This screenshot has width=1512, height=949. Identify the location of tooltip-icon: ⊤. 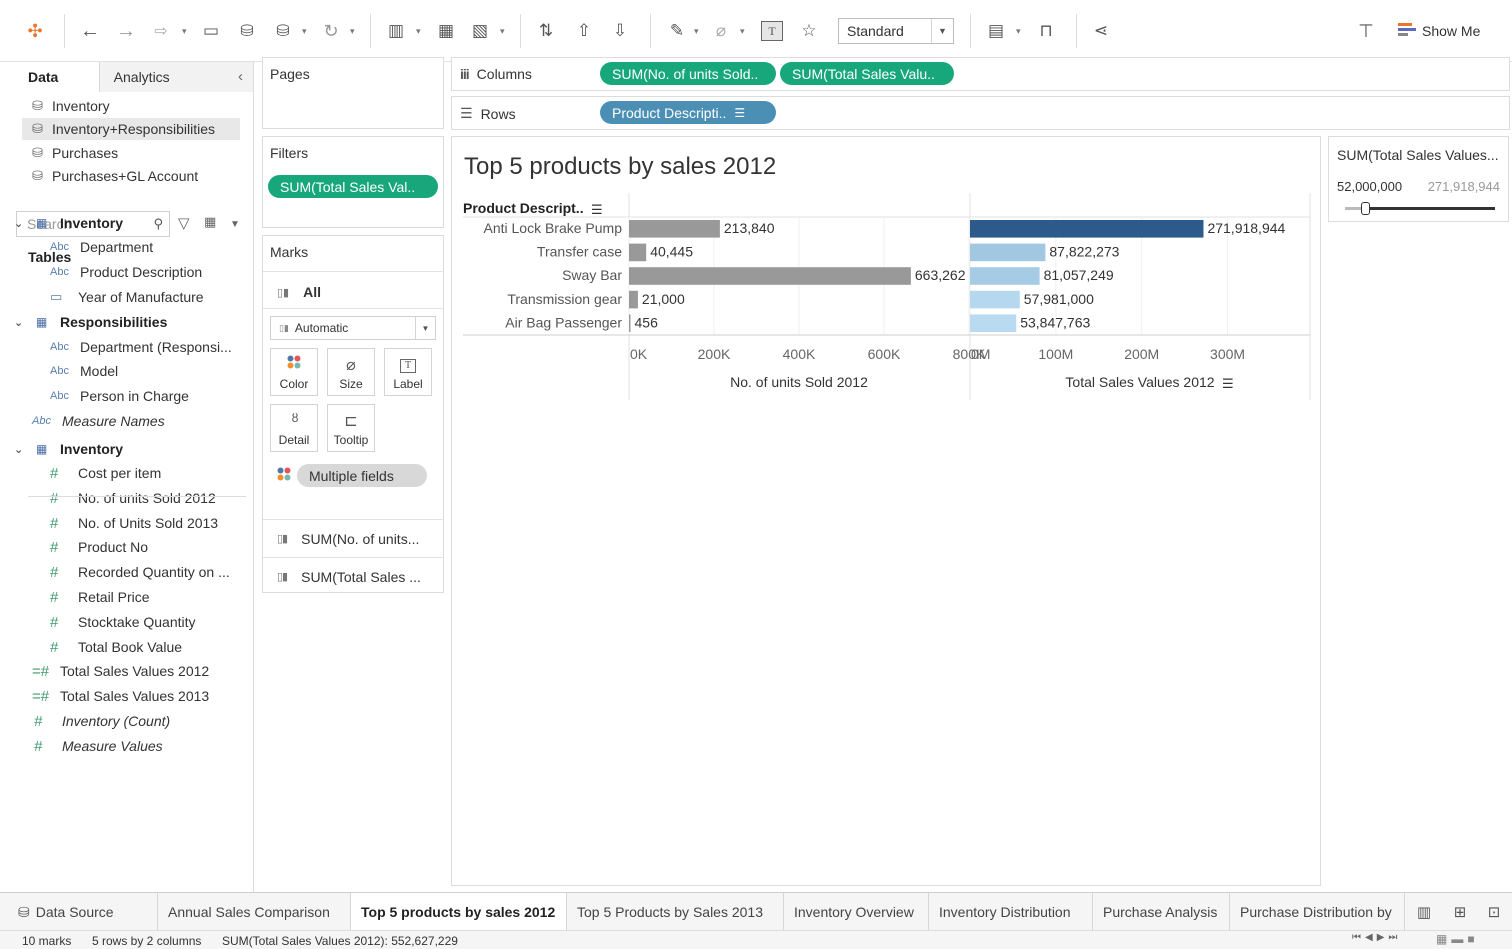
(1366, 31).